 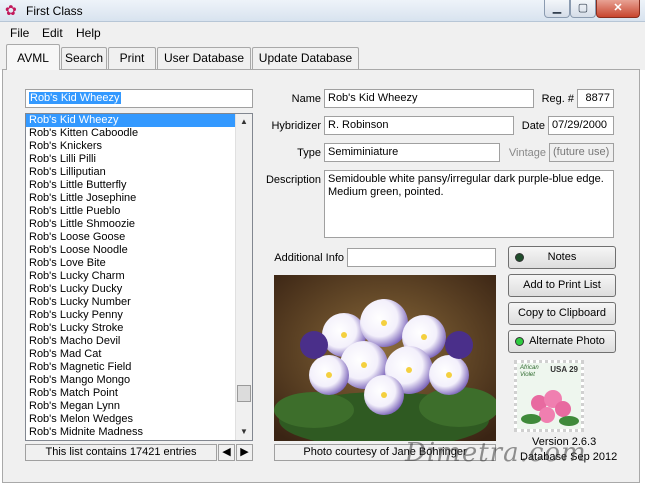 What do you see at coordinates (121, 452) in the screenshot?
I see `list-count-status: This list contains 17421 entries` at bounding box center [121, 452].